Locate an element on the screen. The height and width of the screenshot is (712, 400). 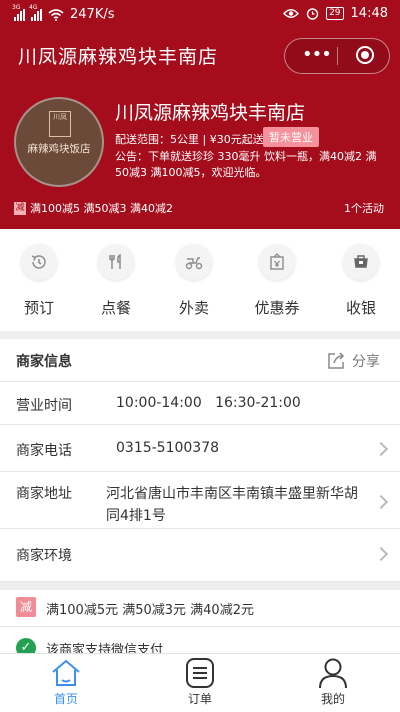
quick-action-reserve: 预订 is located at coordinates (39, 281).